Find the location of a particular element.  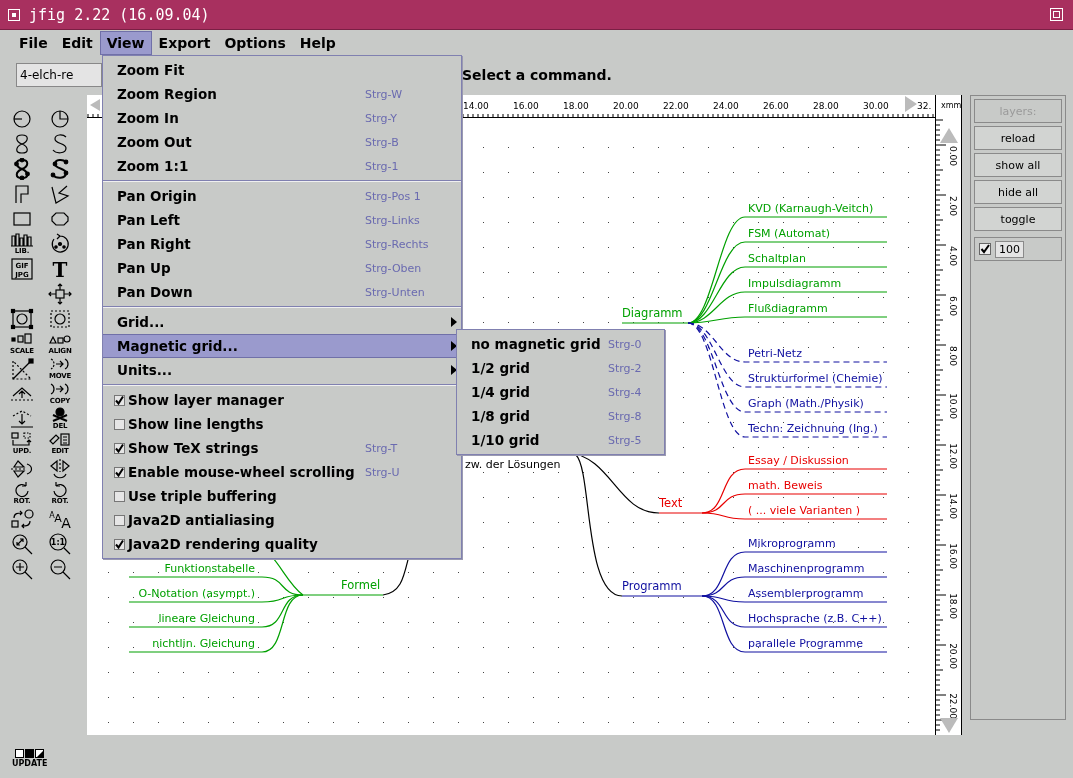

text-icon: T is located at coordinates (60, 268).